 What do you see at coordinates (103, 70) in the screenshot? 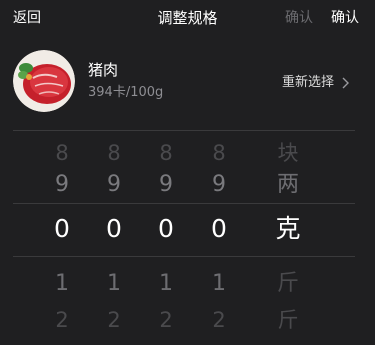
I see `food-name: 猪肉` at bounding box center [103, 70].